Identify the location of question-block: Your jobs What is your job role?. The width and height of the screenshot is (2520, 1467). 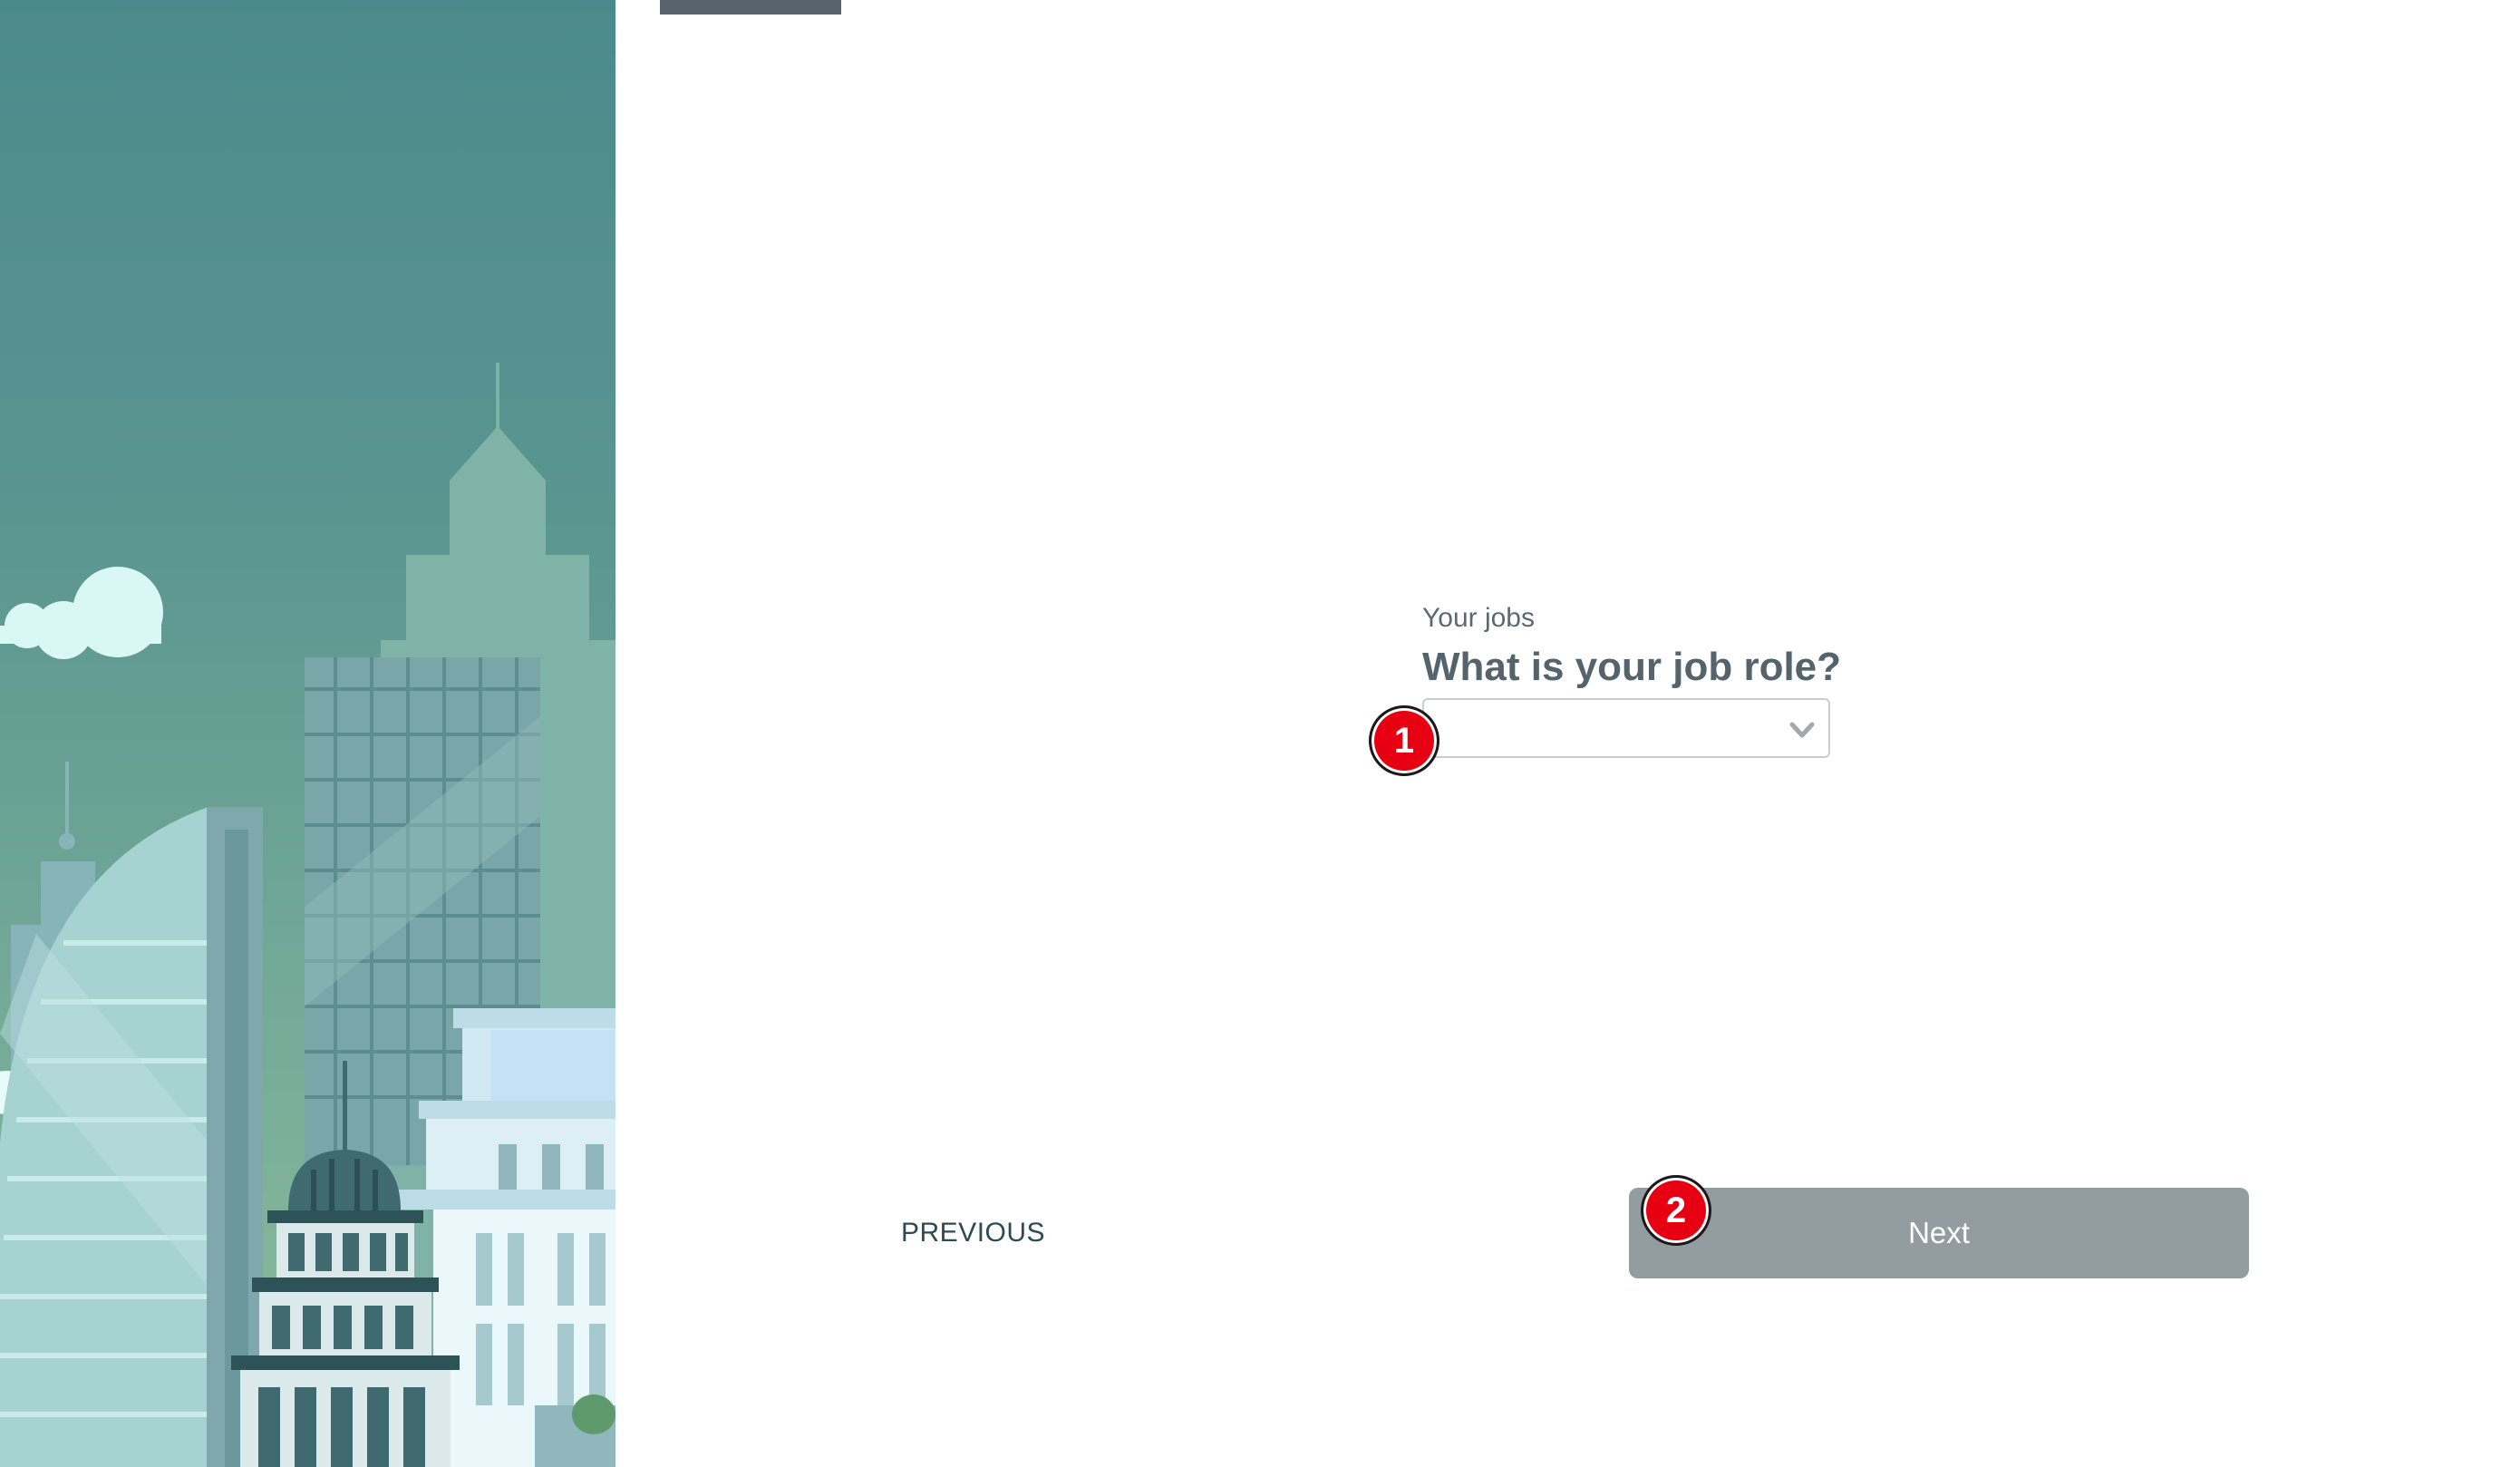
(1632, 678).